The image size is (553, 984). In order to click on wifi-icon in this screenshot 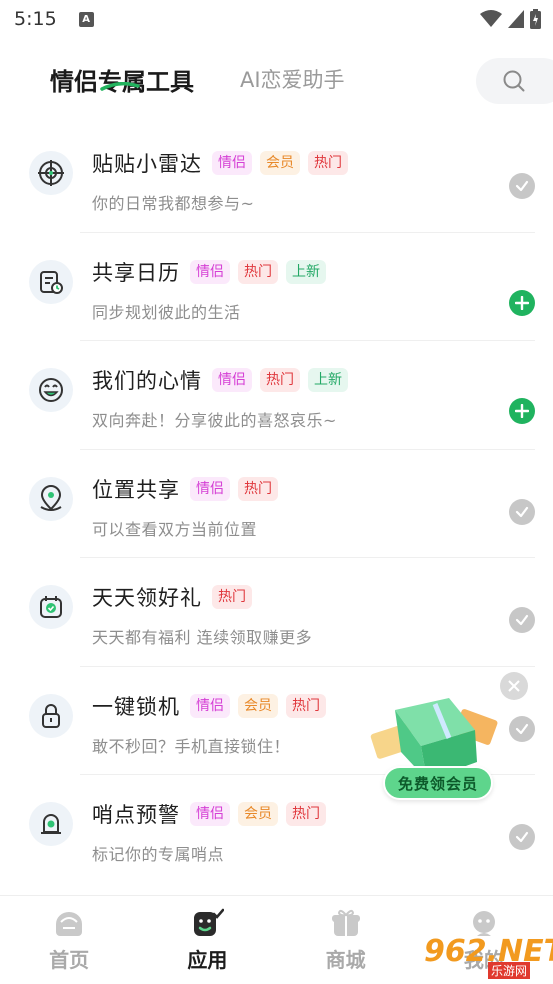, I will do `click(491, 18)`.